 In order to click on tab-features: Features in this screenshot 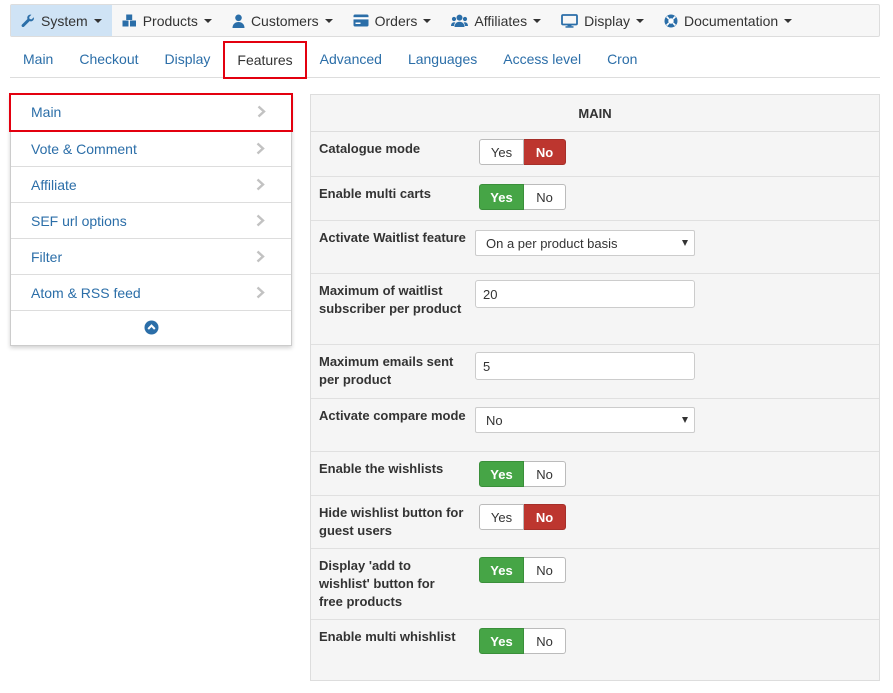, I will do `click(265, 60)`.